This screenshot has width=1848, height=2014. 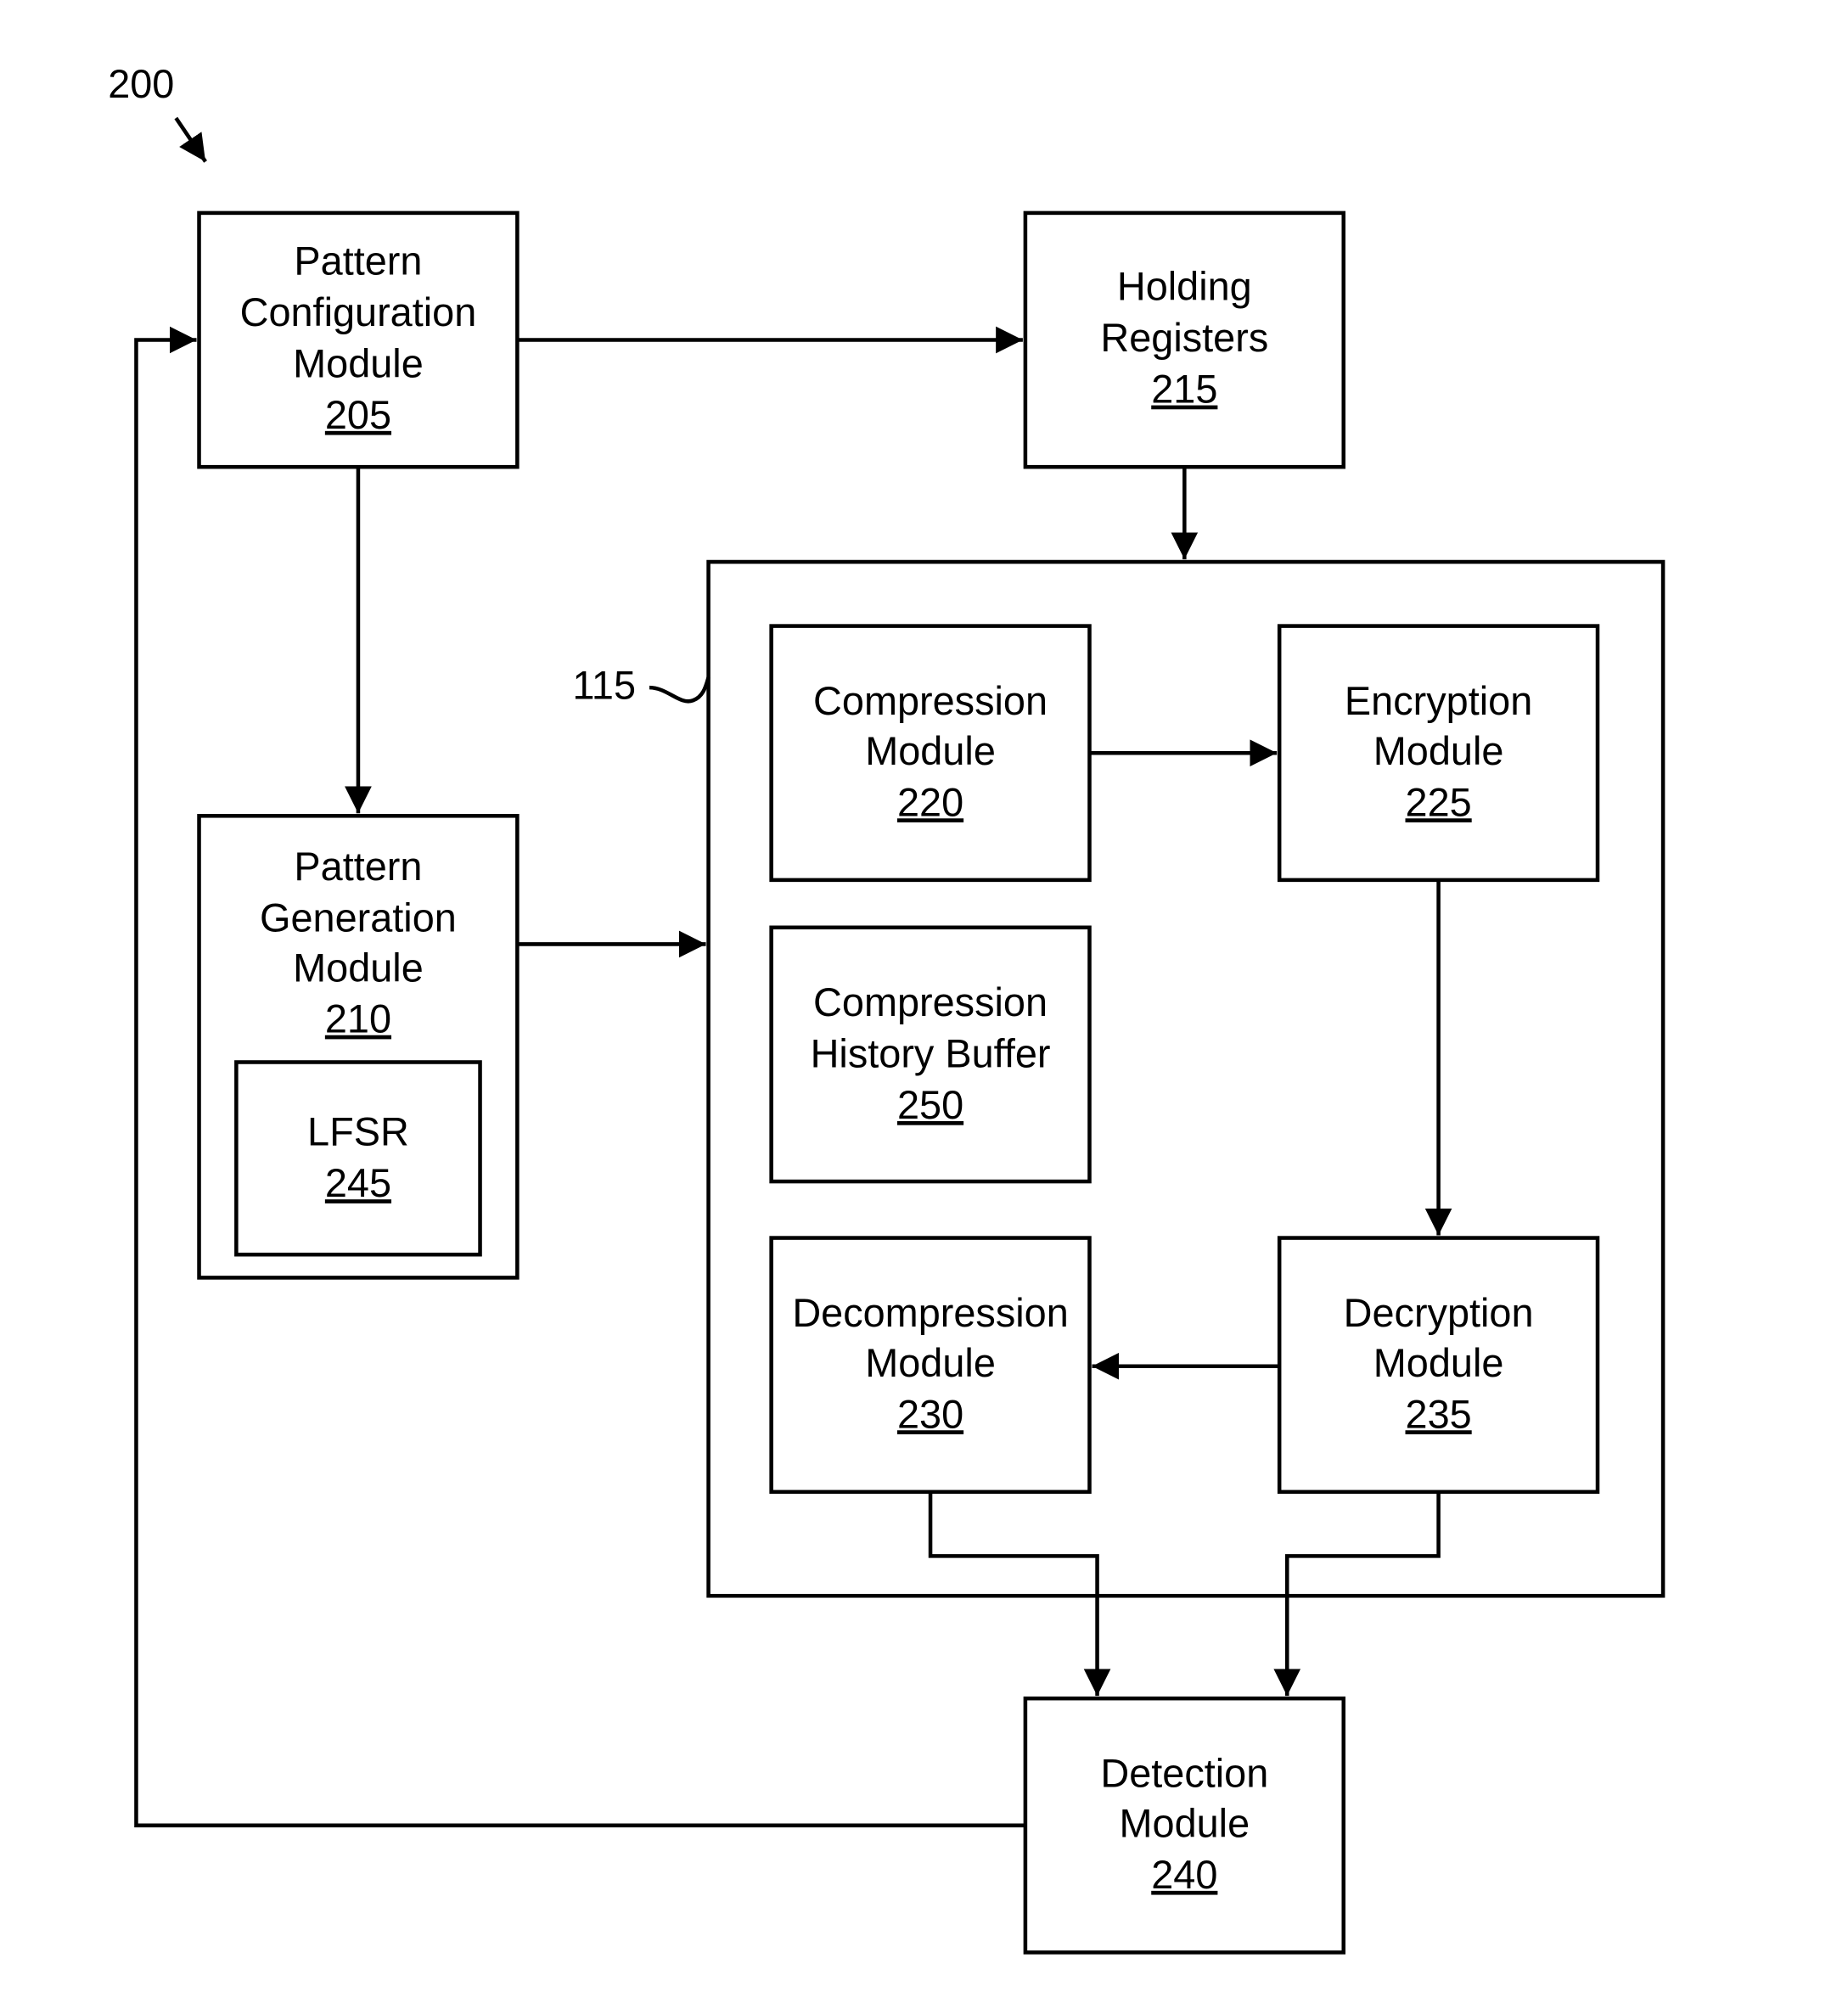 I want to click on block-ref: 230, so click(x=930, y=1414).